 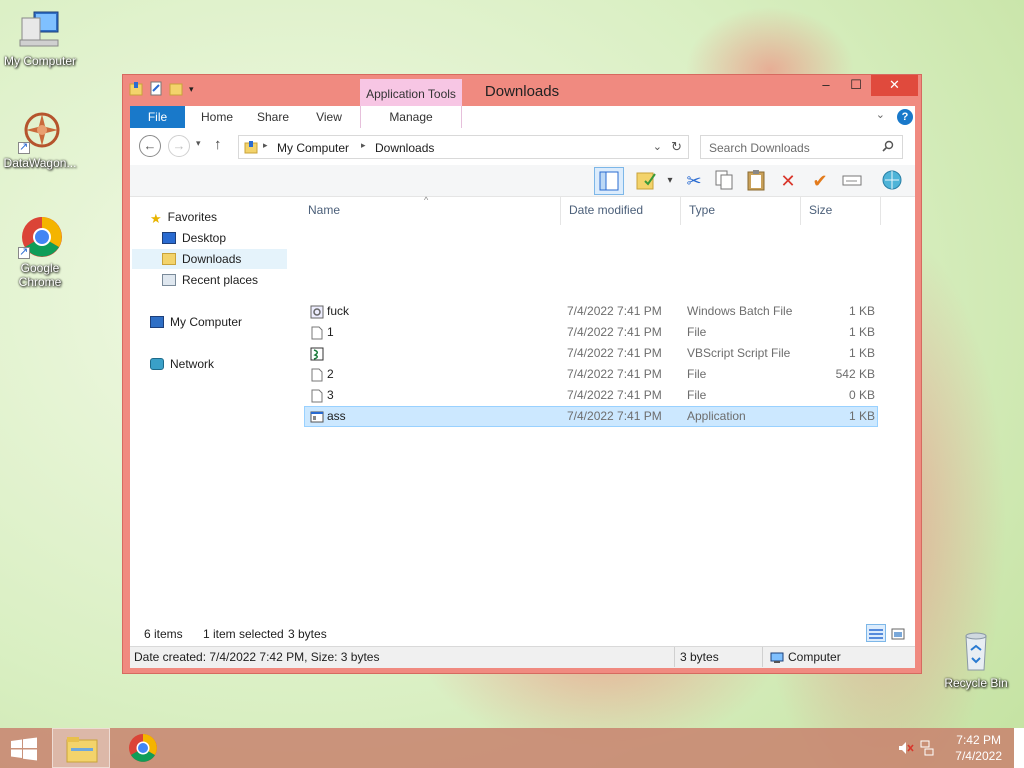 I want to click on properties-folder-icon, so click(x=646, y=181).